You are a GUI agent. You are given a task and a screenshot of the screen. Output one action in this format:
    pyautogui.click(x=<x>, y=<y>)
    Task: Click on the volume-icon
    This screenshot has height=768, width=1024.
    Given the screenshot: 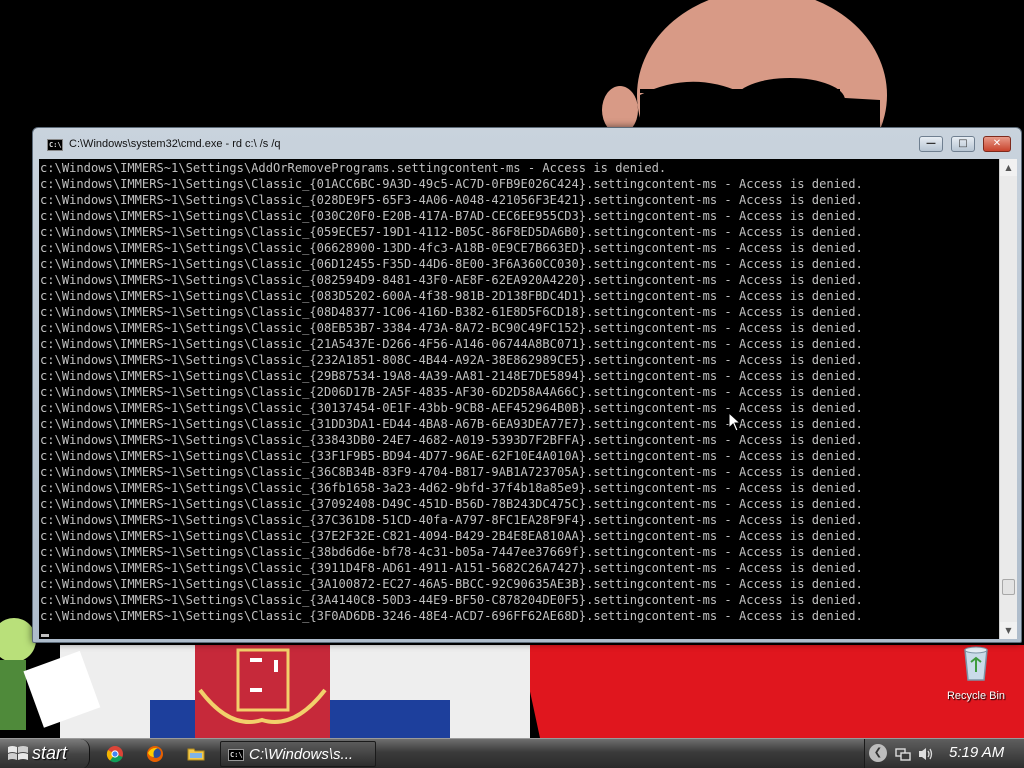 What is the action you would take?
    pyautogui.click(x=926, y=754)
    